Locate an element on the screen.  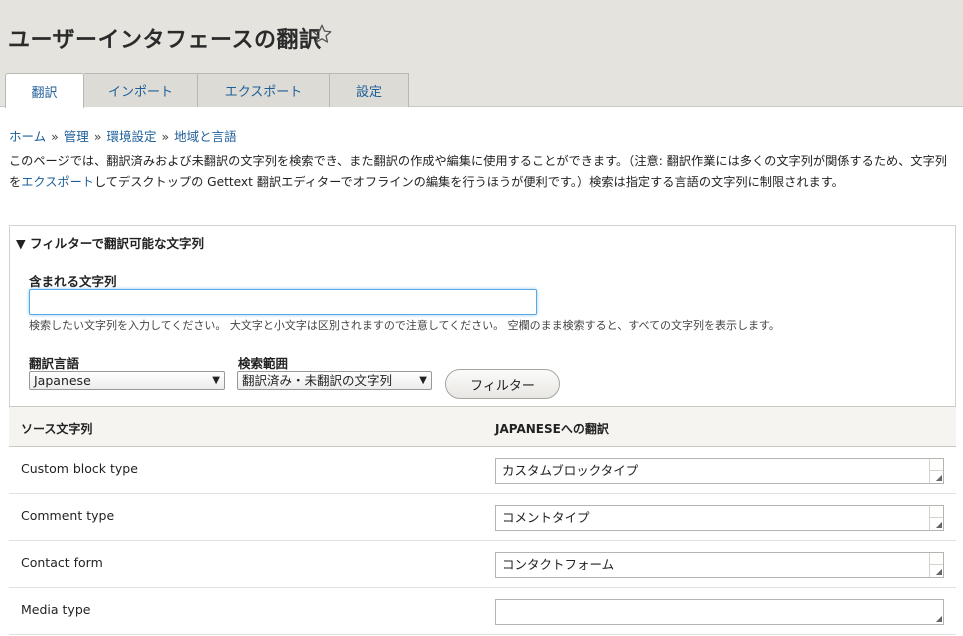
table-header: ソース文字列 JAPANESEへの翻訳 is located at coordinates (482, 426).